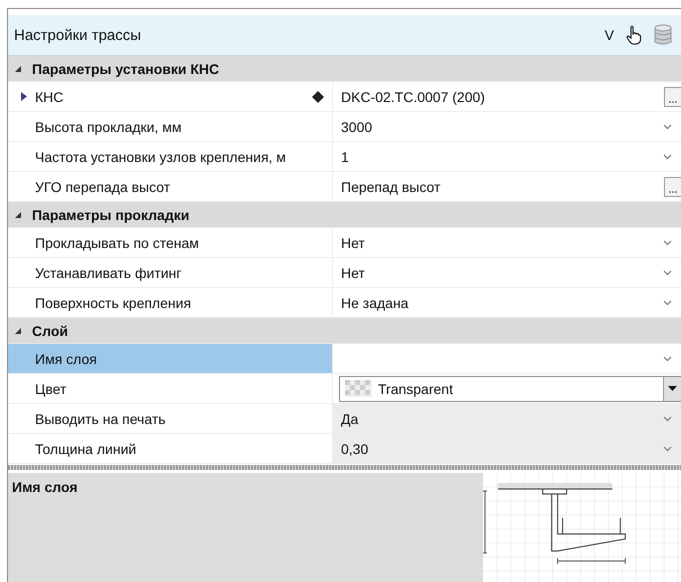 The height and width of the screenshot is (582, 681). What do you see at coordinates (609, 35) in the screenshot?
I see `view-toggle: V` at bounding box center [609, 35].